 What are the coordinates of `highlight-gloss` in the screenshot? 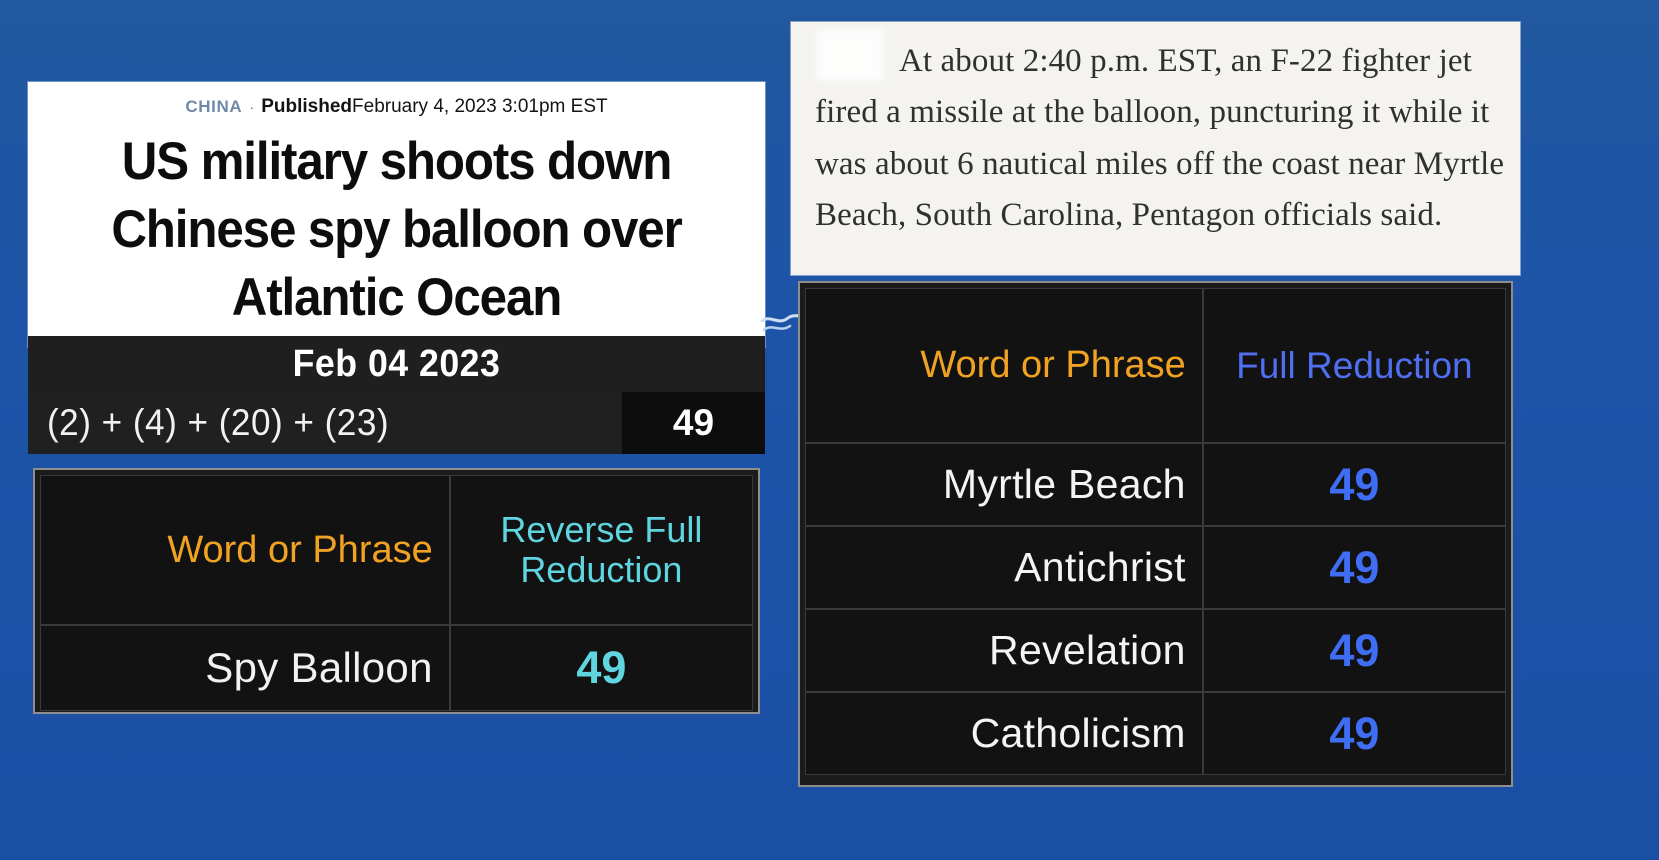 It's located at (850, 55).